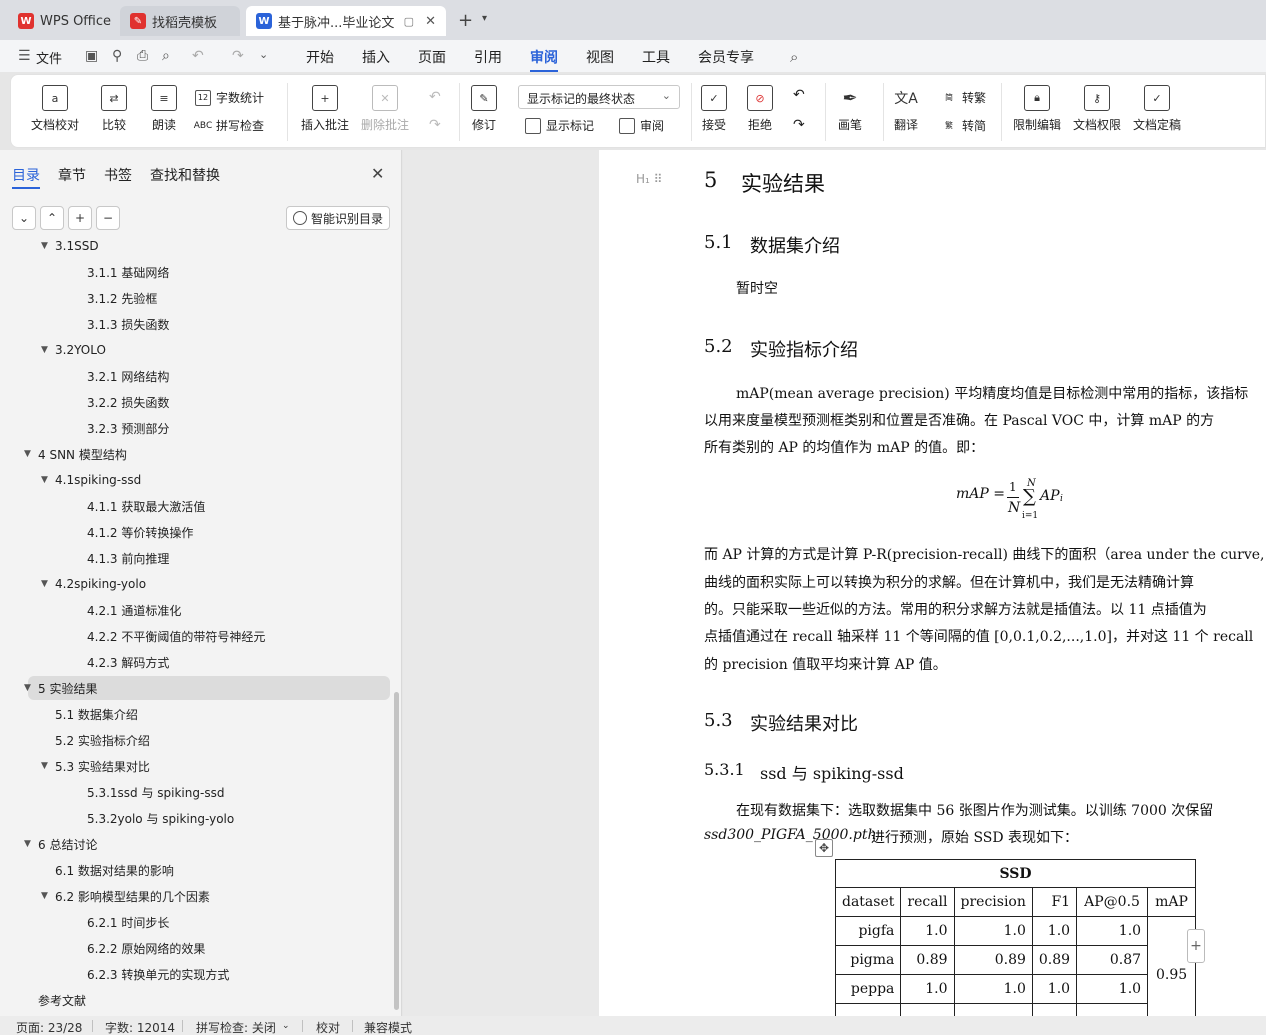 This screenshot has width=1266, height=1035. Describe the element at coordinates (488, 57) in the screenshot. I see `menu-references: 引用` at that location.